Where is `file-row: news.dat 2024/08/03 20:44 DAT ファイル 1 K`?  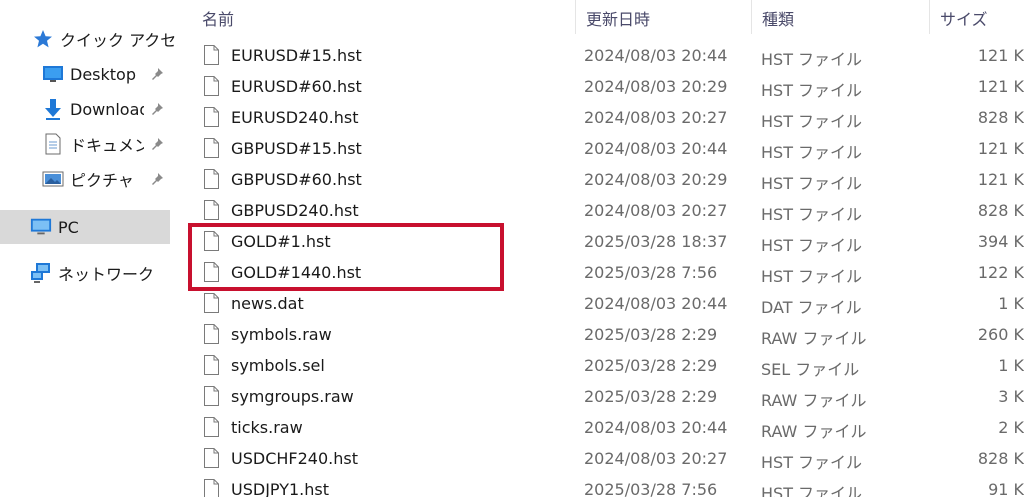 file-row: news.dat 2024/08/03 20:44 DAT ファイル 1 K is located at coordinates (603, 303).